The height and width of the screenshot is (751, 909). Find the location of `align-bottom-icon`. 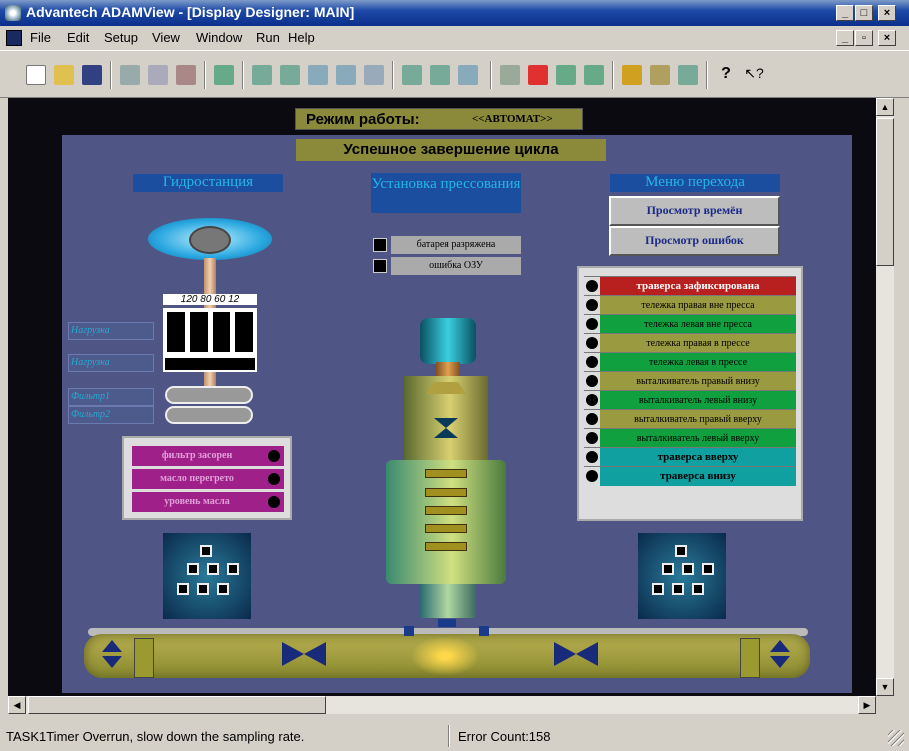

align-bottom-icon is located at coordinates (346, 75).